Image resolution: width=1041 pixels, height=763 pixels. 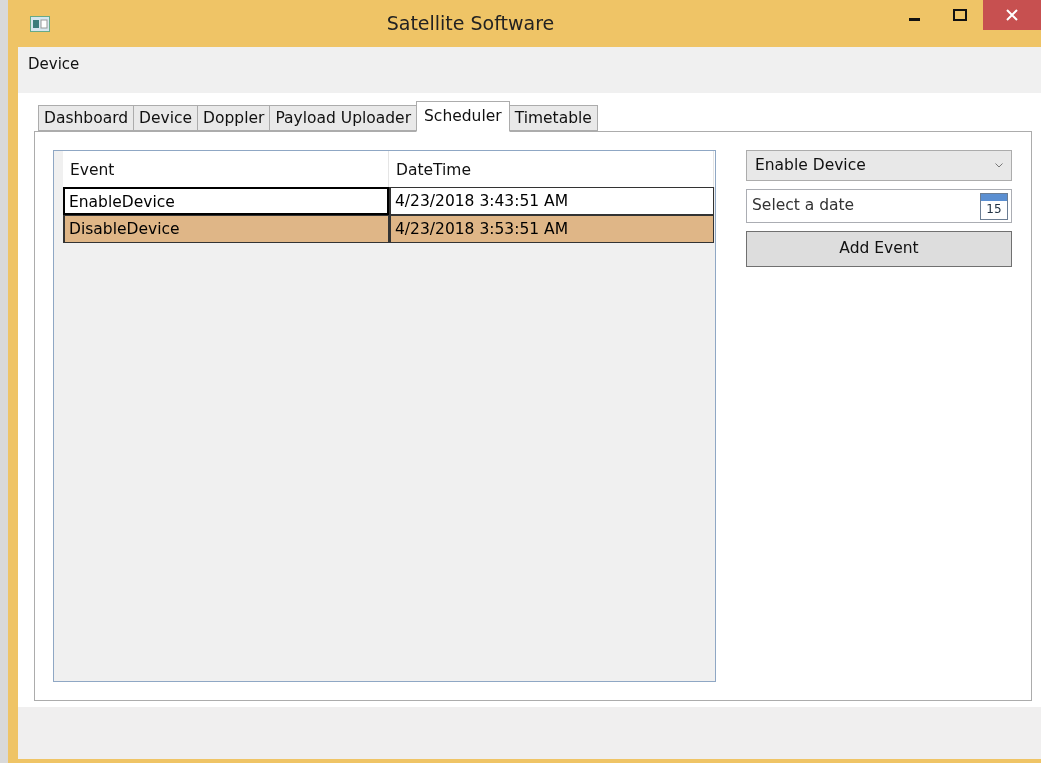 What do you see at coordinates (54, 64) in the screenshot?
I see `menu-item: Device` at bounding box center [54, 64].